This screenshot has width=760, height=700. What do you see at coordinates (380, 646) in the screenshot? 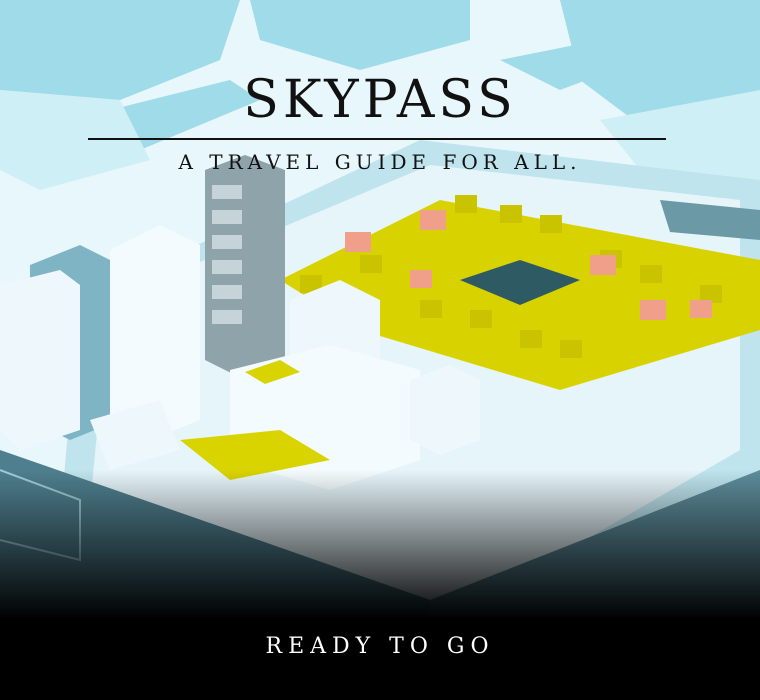
I see `ready-to-go-button: READY TO GO` at bounding box center [380, 646].